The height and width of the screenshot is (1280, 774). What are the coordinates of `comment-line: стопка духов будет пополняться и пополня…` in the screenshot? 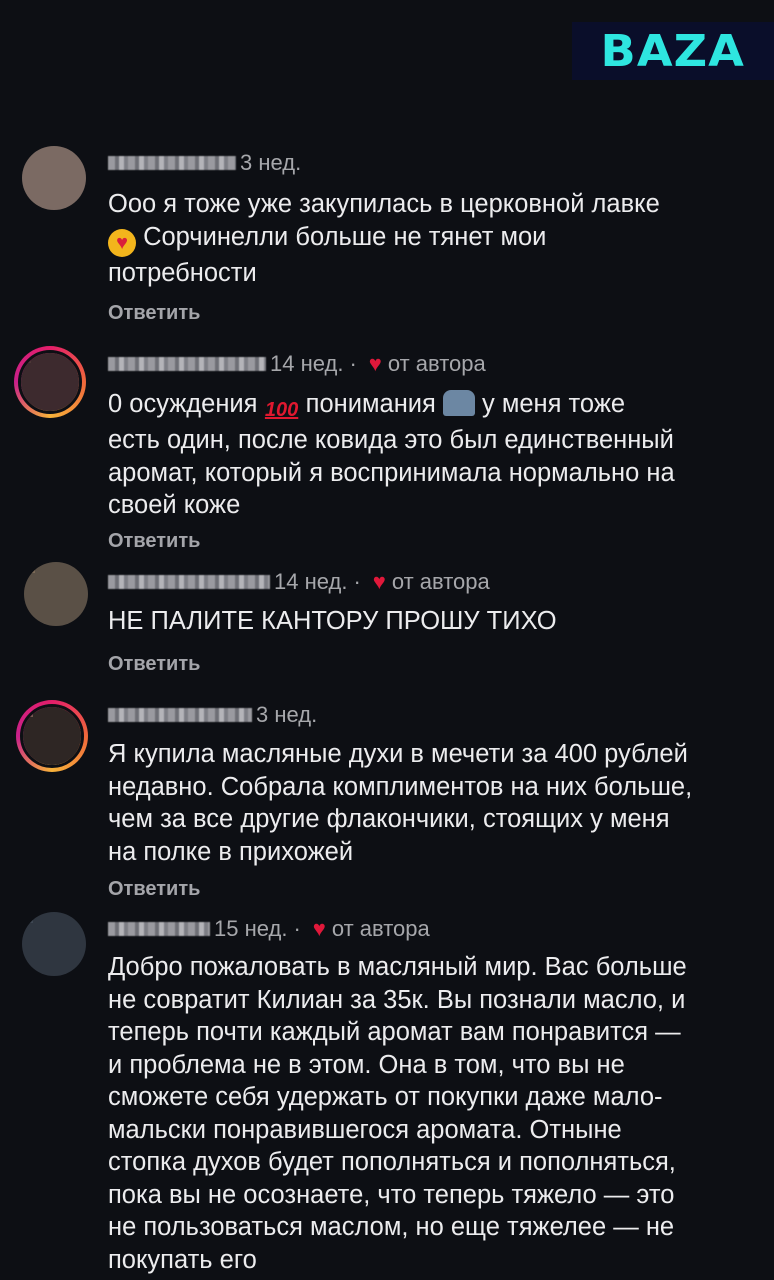 It's located at (392, 1162).